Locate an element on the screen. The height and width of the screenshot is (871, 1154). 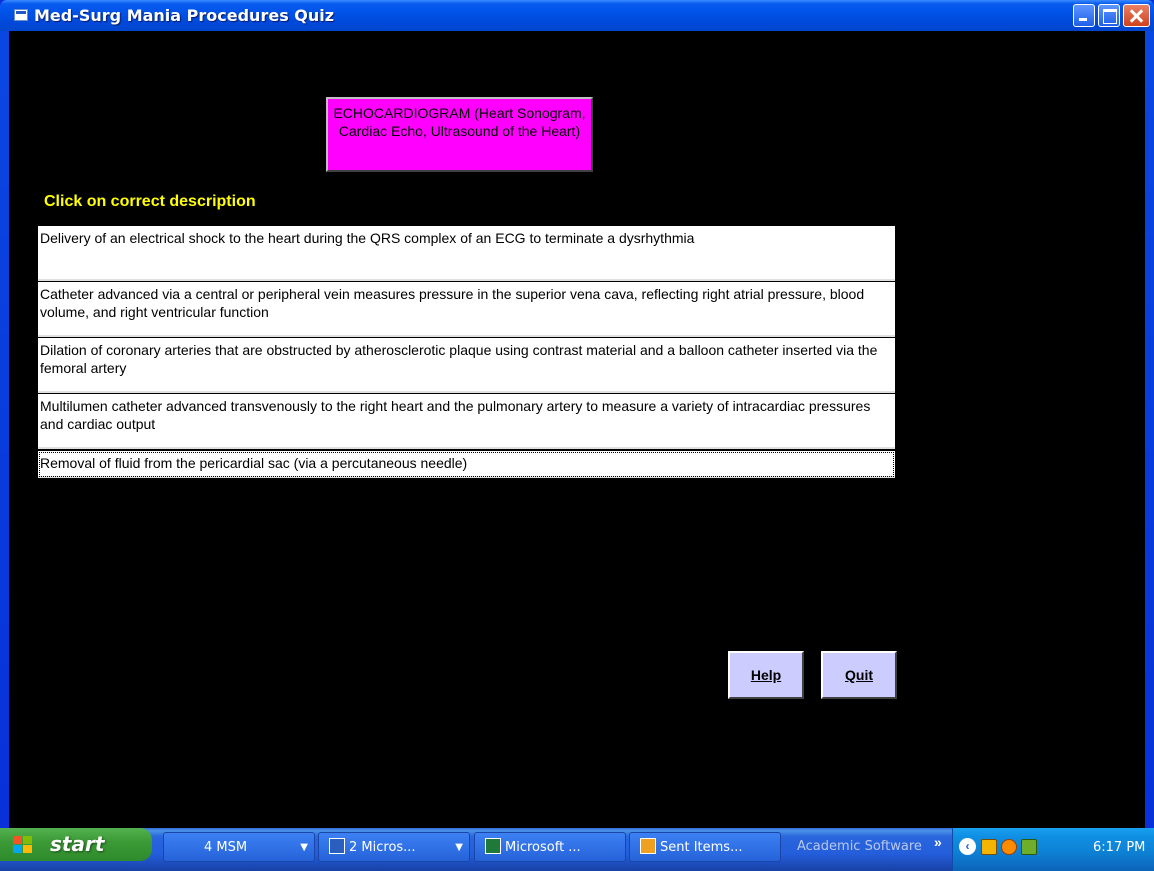
quit-button: Quit is located at coordinates (859, 675).